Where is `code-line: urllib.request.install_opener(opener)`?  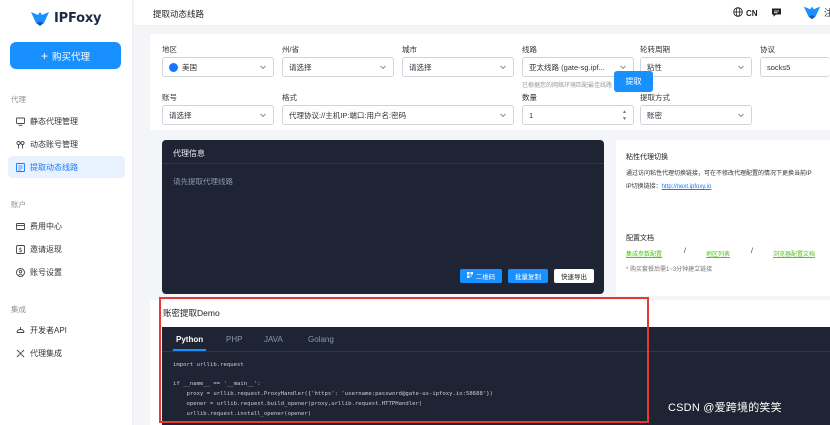 code-line: urllib.request.install_opener(opener) is located at coordinates (242, 414).